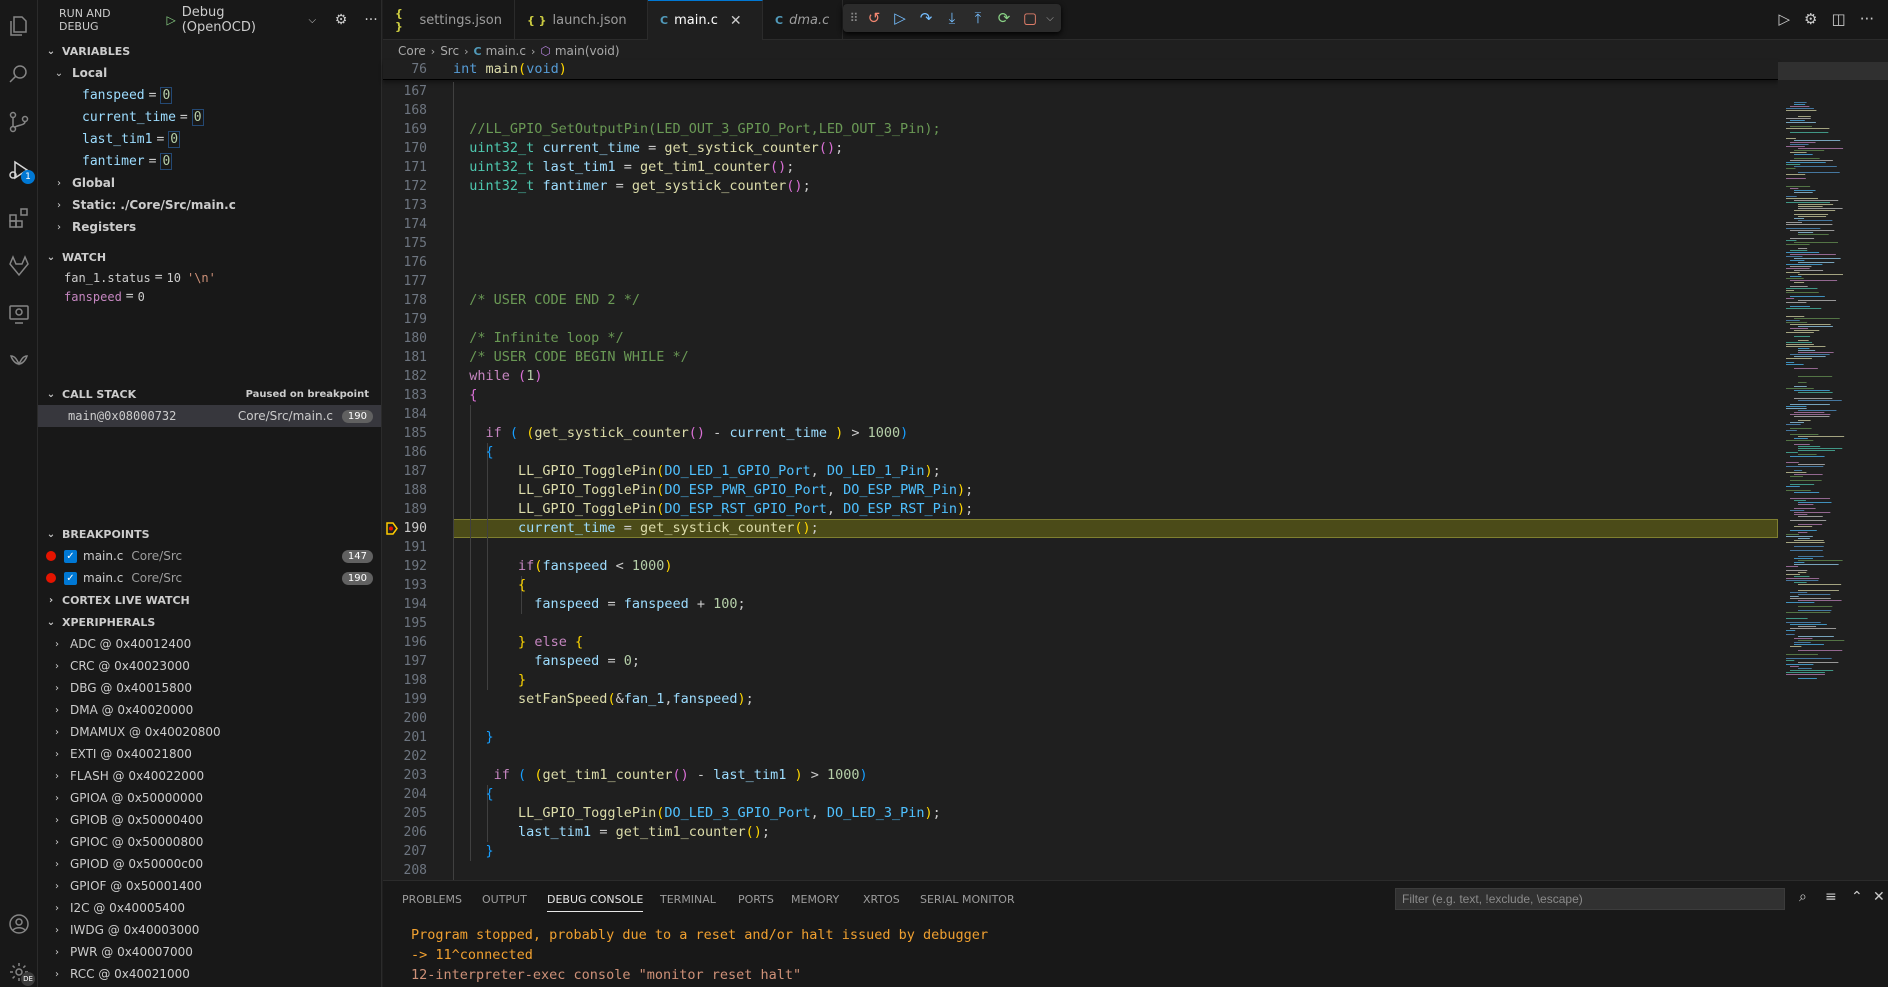 The image size is (1888, 987). I want to click on line-number: 208, so click(405, 870).